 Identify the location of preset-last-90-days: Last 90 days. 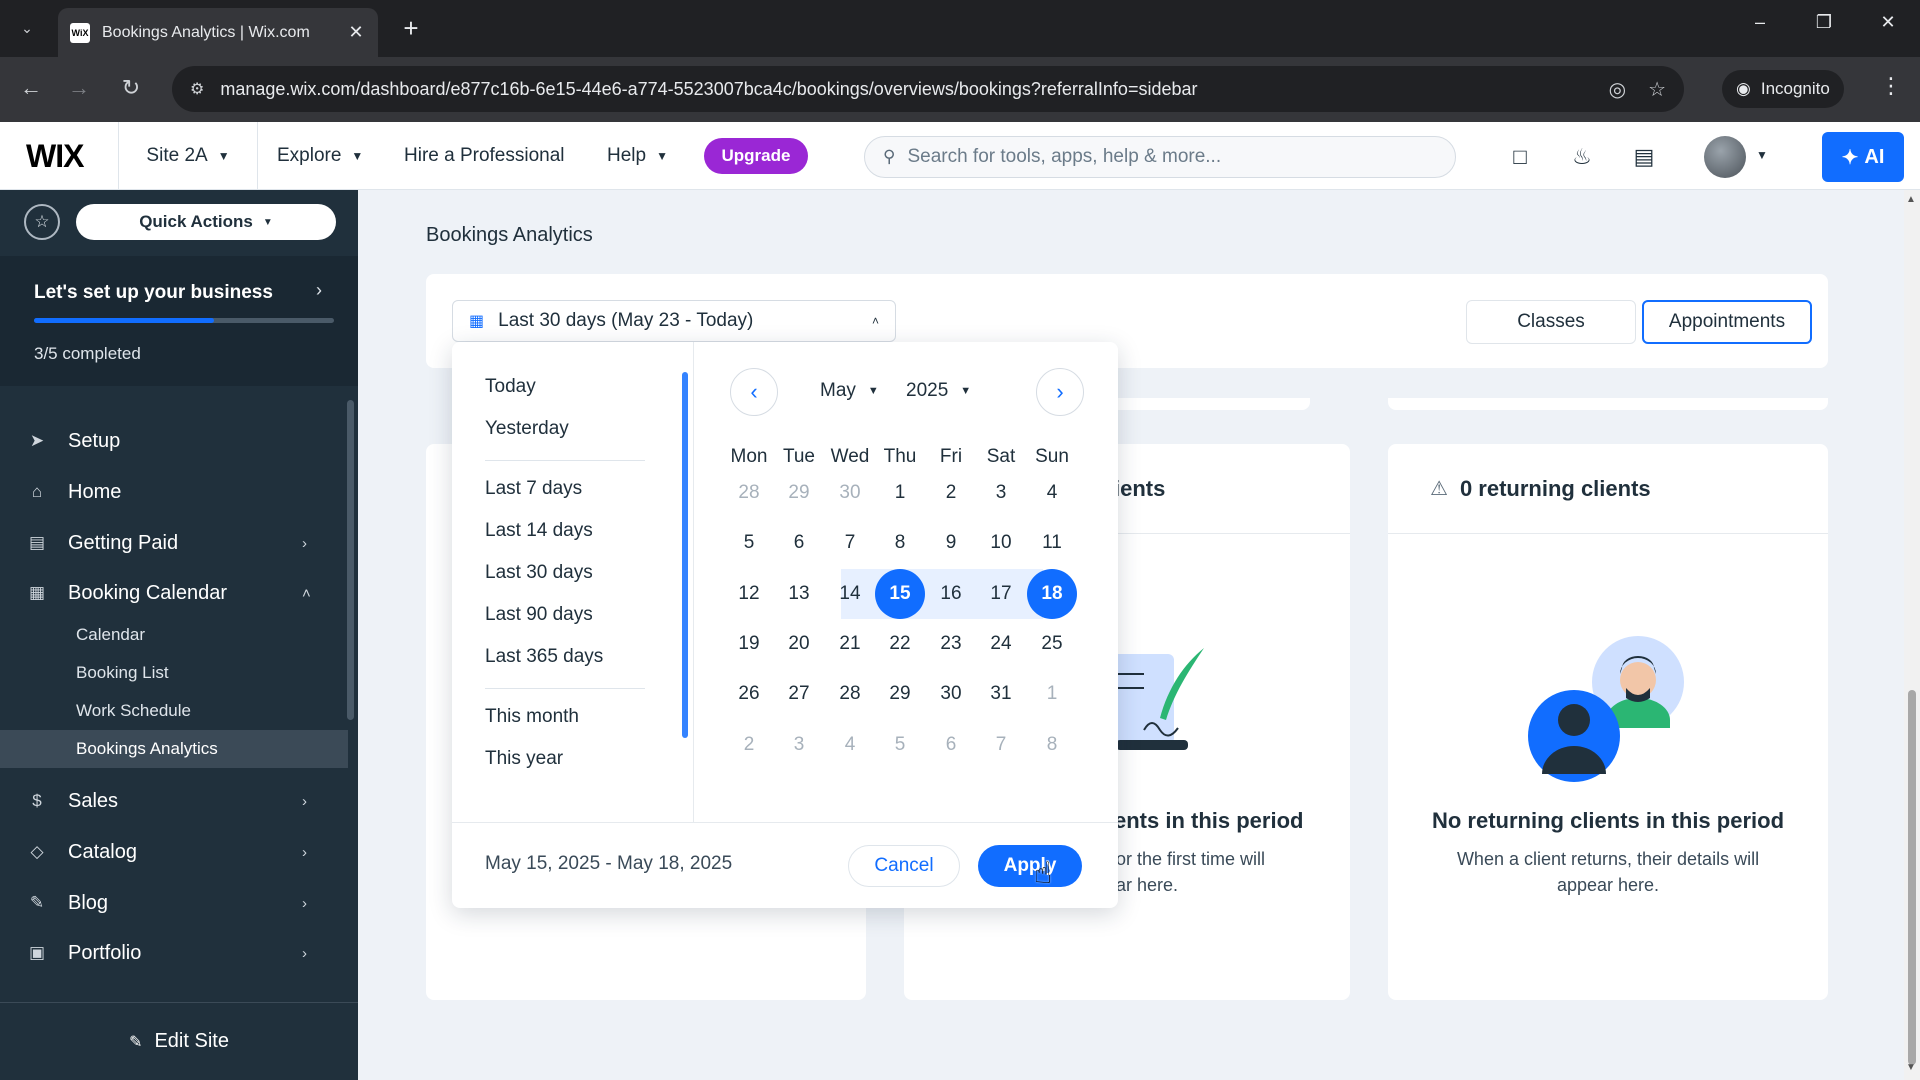
(539, 615).